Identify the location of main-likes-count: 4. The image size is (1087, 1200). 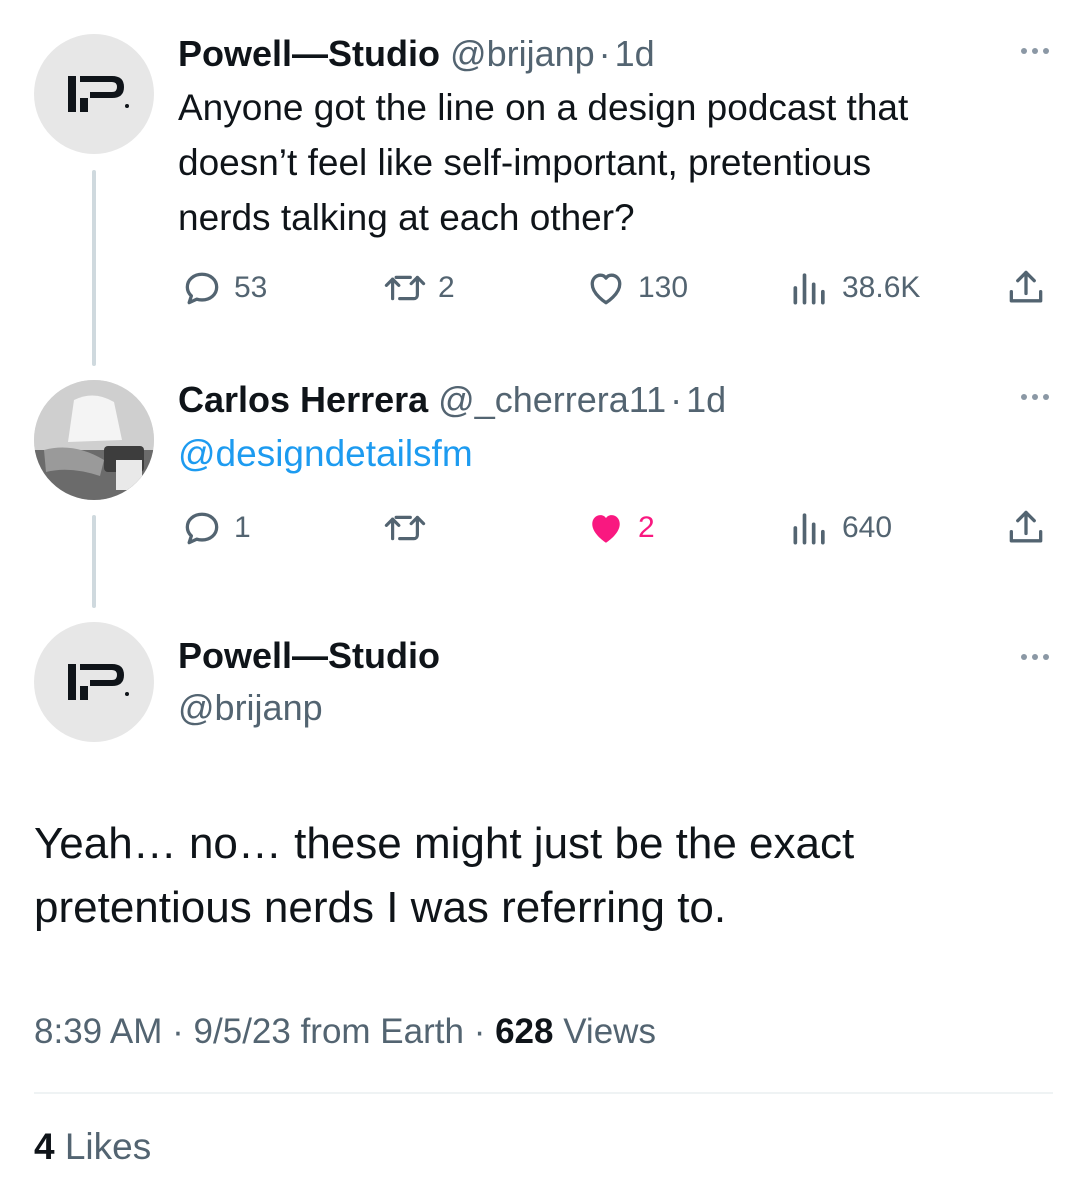
(44, 1146).